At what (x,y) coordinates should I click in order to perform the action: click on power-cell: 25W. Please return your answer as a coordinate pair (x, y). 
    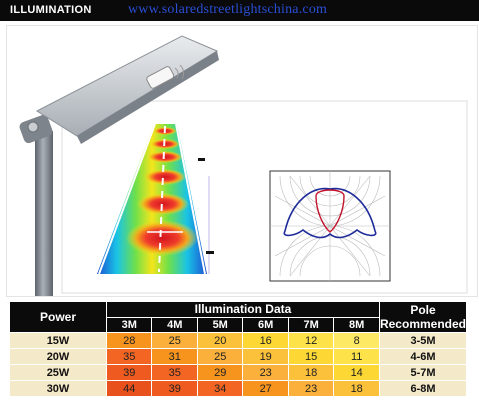
    Looking at the image, I should click on (58, 372).